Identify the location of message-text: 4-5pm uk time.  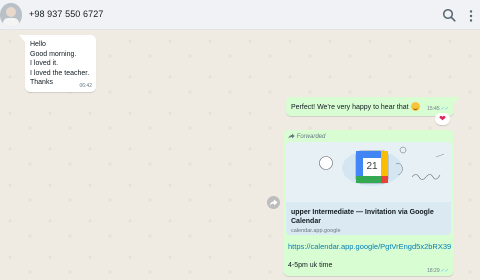
(310, 265).